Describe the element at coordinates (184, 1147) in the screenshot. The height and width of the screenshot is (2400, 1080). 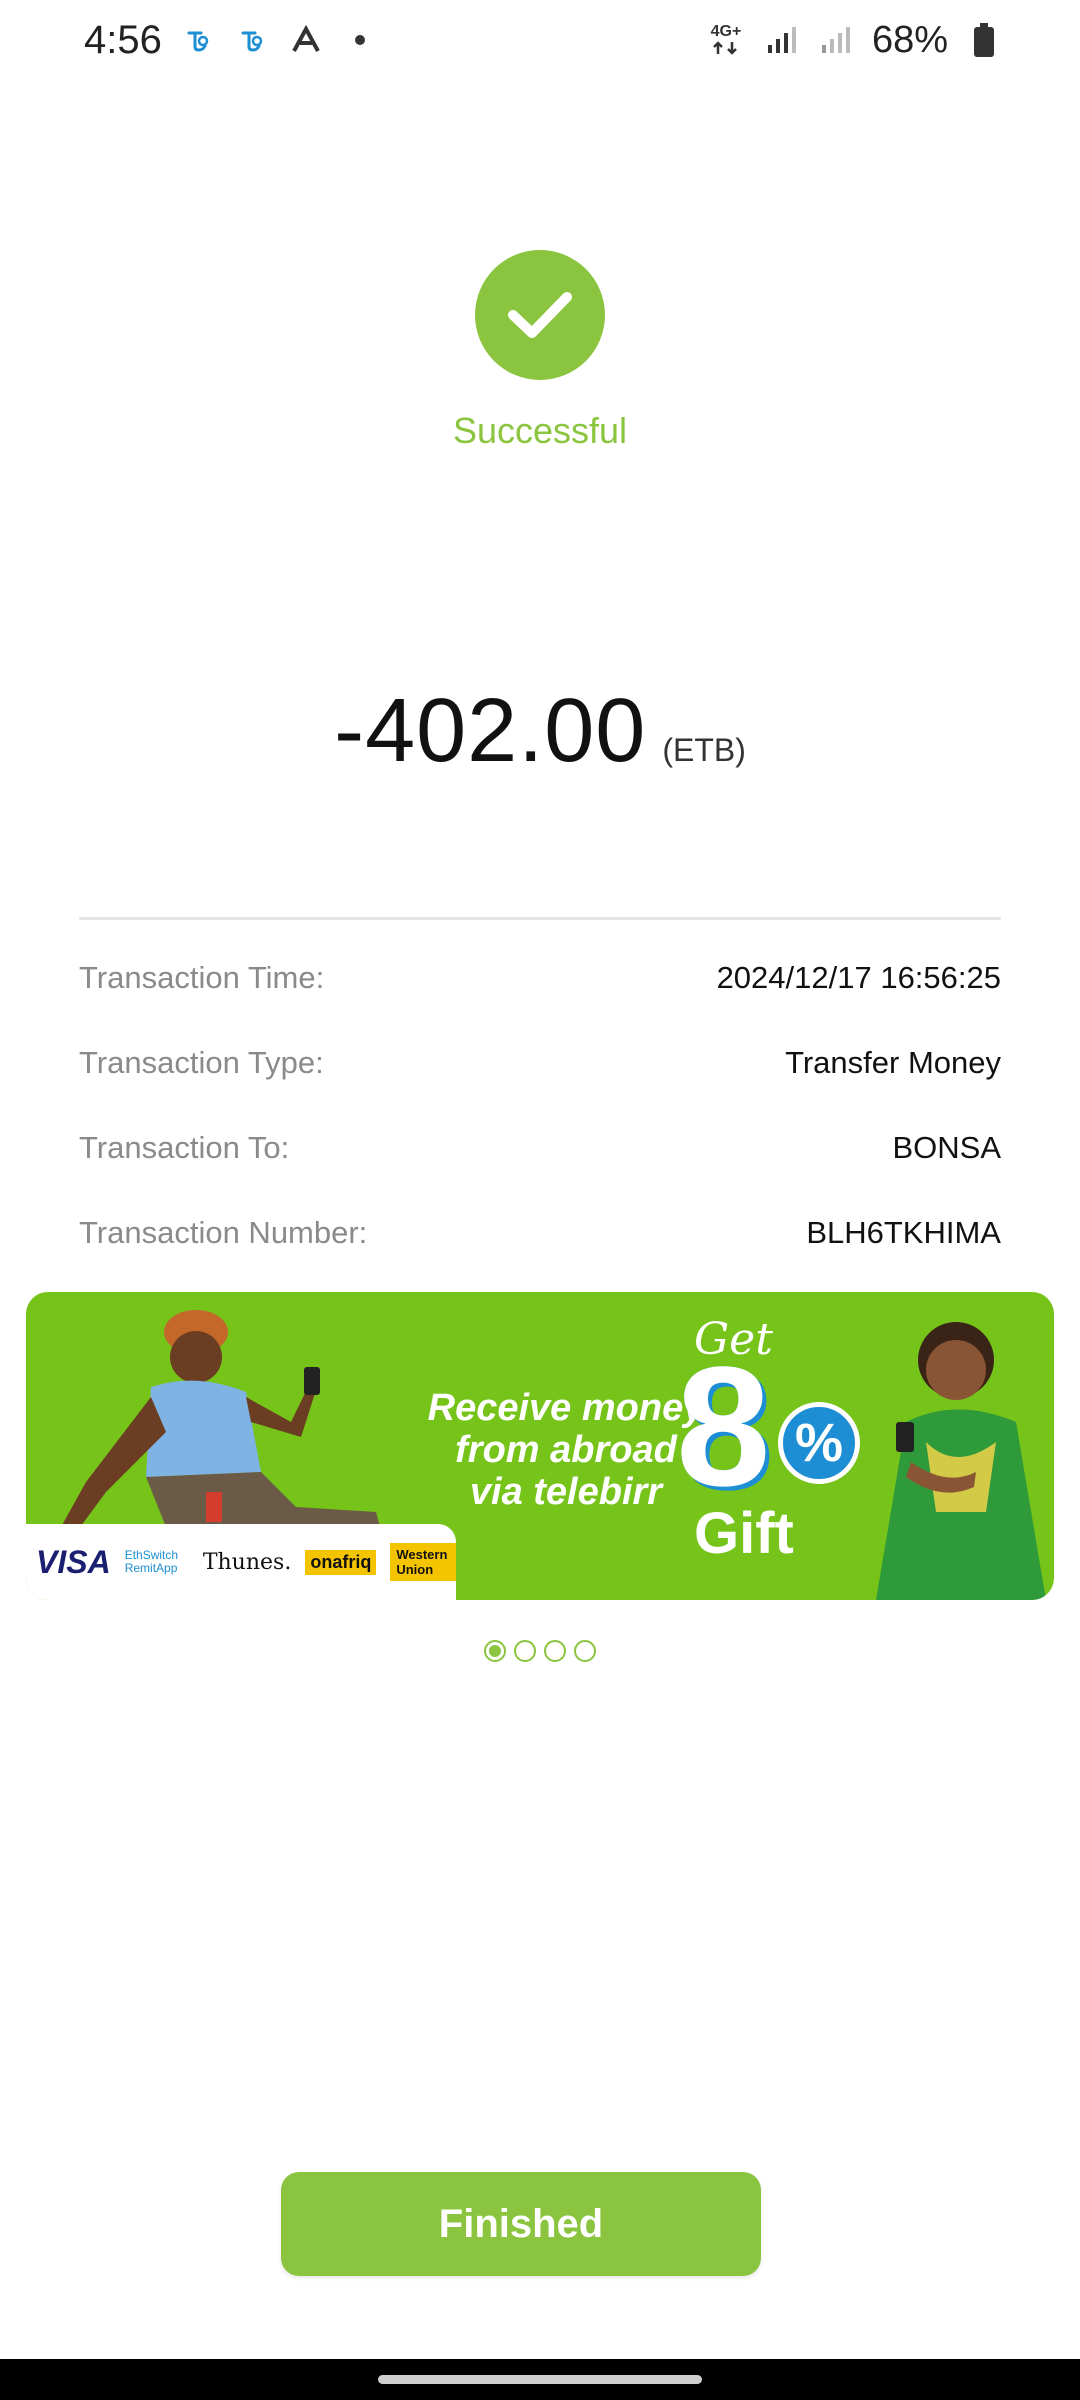
I see `detail-label: Transaction To:` at that location.